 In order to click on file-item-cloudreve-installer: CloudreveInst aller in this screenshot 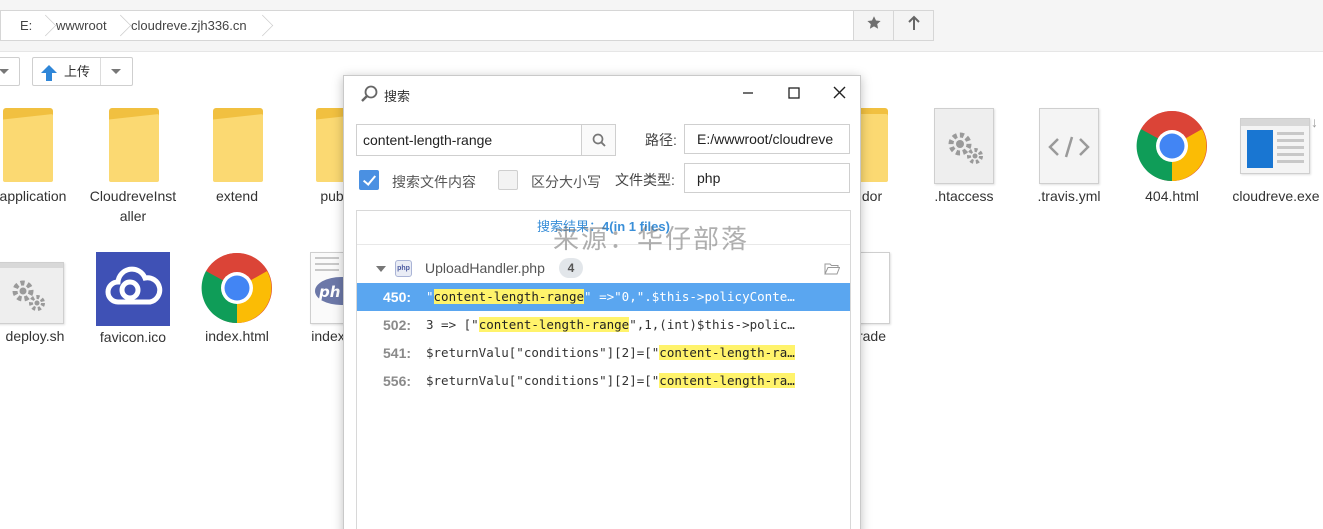, I will do `click(133, 165)`.